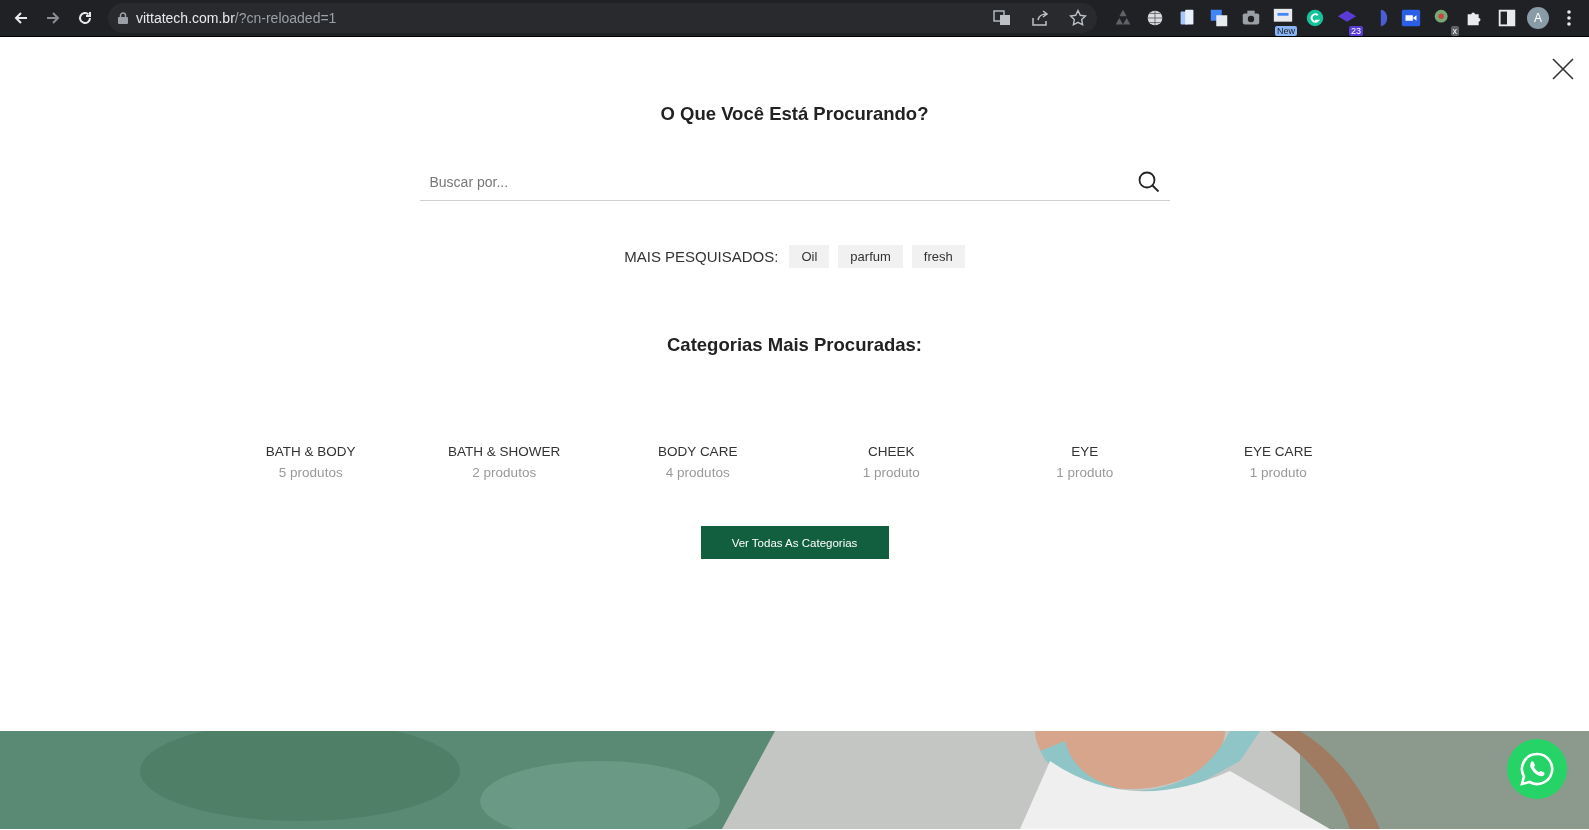 Image resolution: width=1589 pixels, height=830 pixels. What do you see at coordinates (123, 18) in the screenshot?
I see `lock-icon` at bounding box center [123, 18].